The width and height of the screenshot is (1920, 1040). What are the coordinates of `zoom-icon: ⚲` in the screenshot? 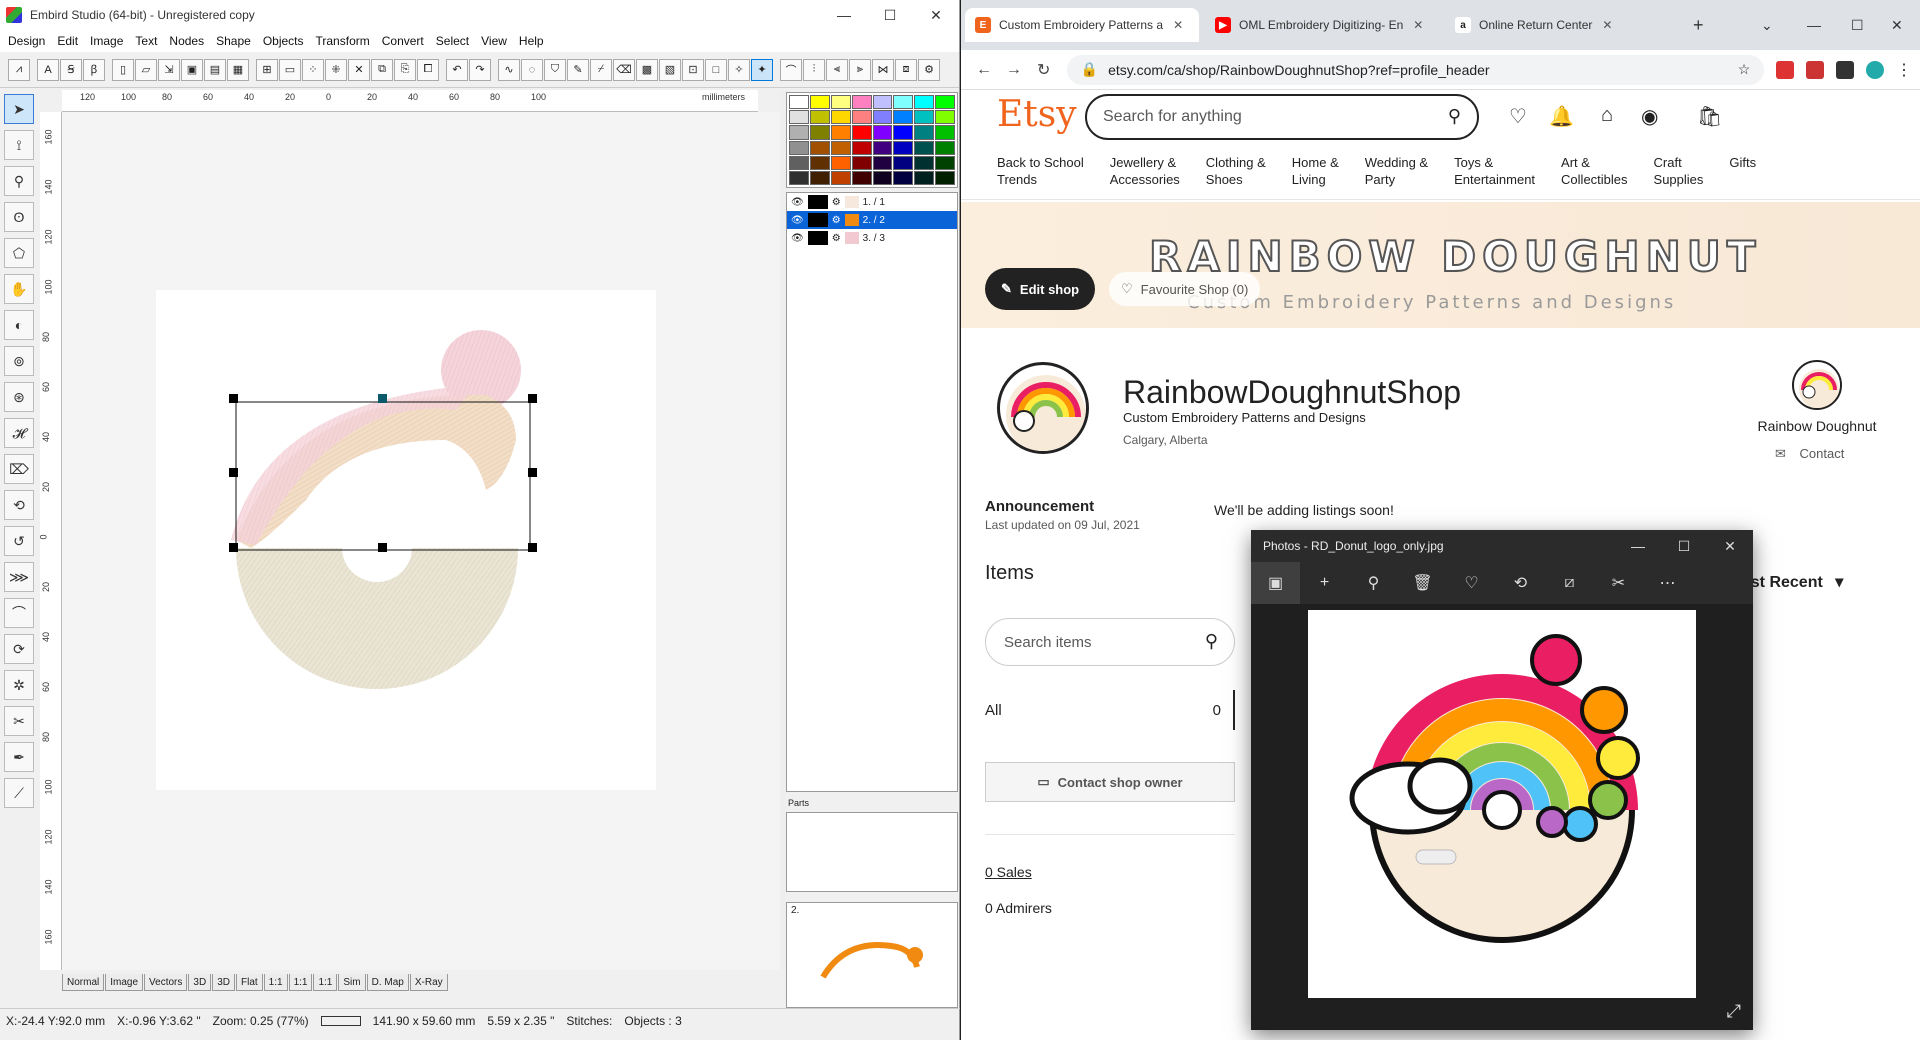 It's located at (1373, 583).